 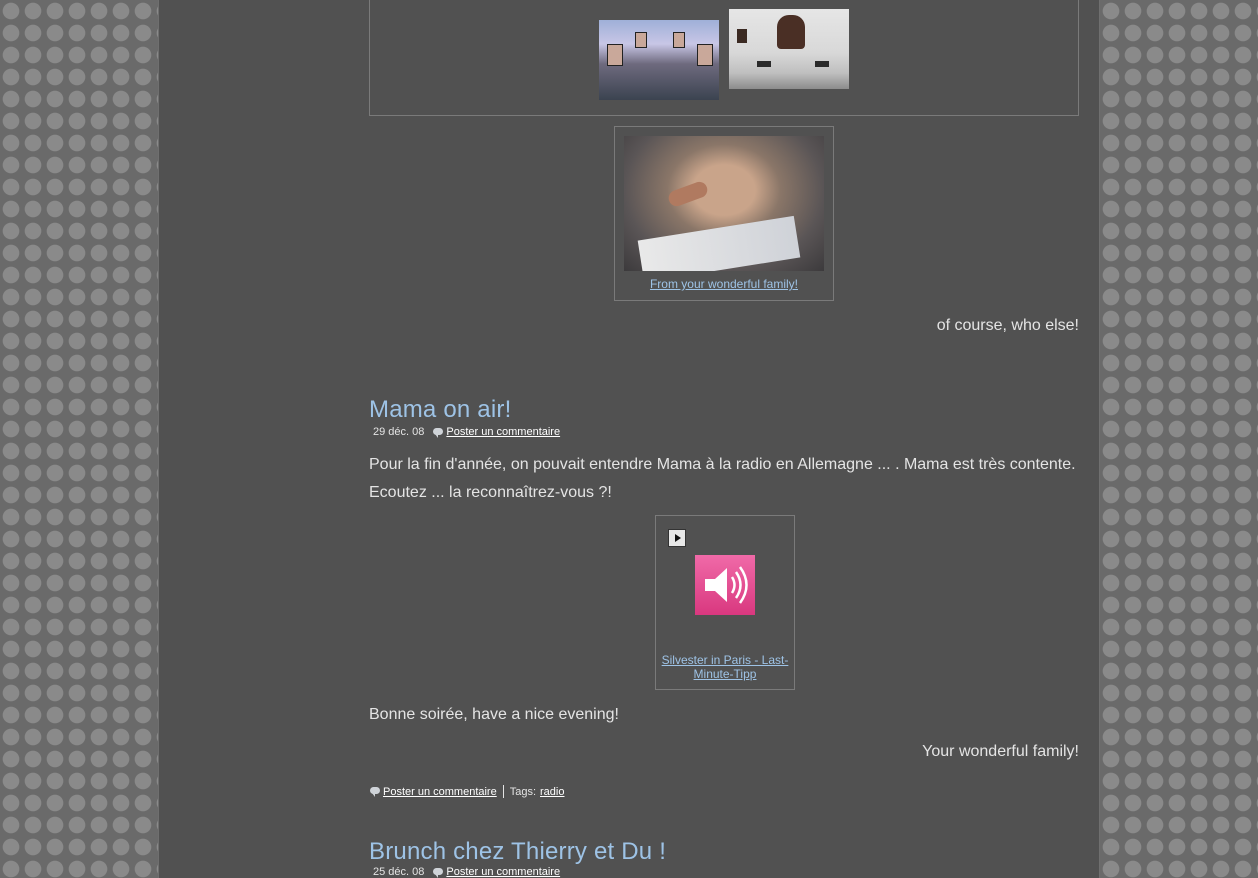 I want to click on post-meta: 29 déc. 08 Poster un commentaire, so click(x=466, y=432).